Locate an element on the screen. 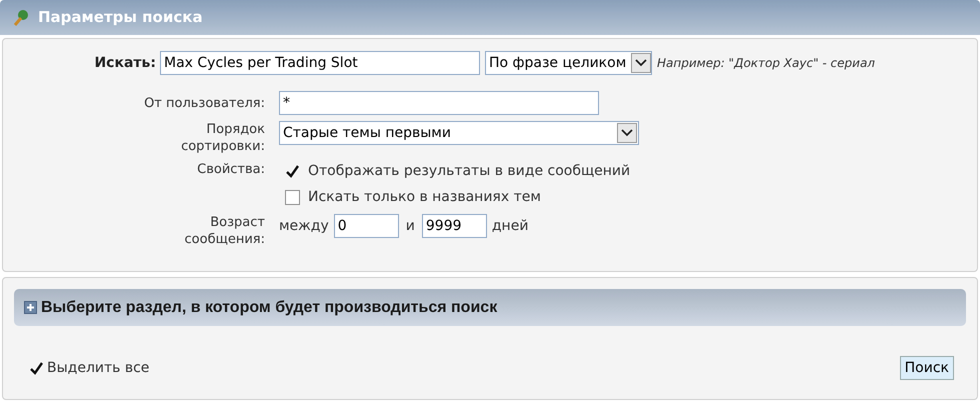  search-hint: Например: "Доктор Хаус" - сериал is located at coordinates (766, 63).